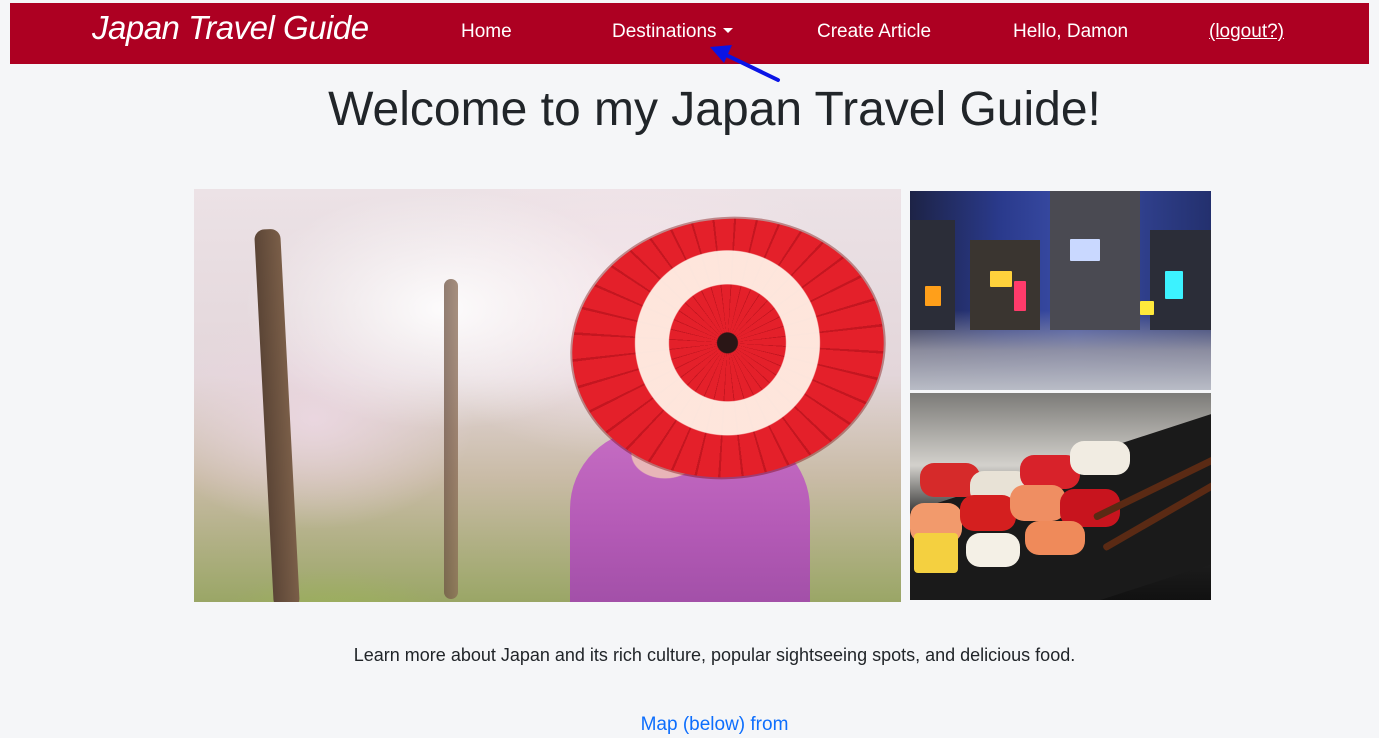 Image resolution: width=1379 pixels, height=738 pixels. I want to click on brand-link: Japan Travel Guide, so click(230, 28).